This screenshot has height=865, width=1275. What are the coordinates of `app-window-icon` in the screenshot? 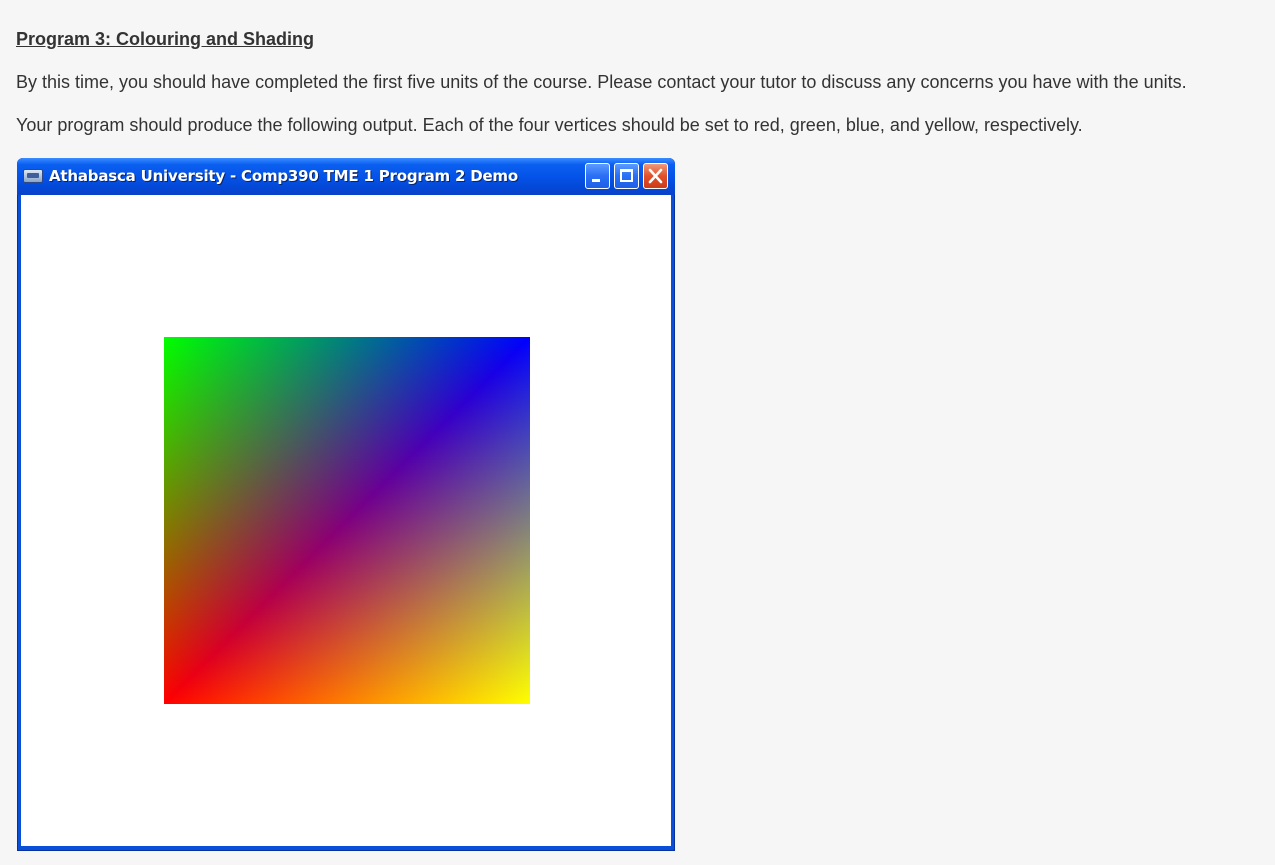 It's located at (33, 176).